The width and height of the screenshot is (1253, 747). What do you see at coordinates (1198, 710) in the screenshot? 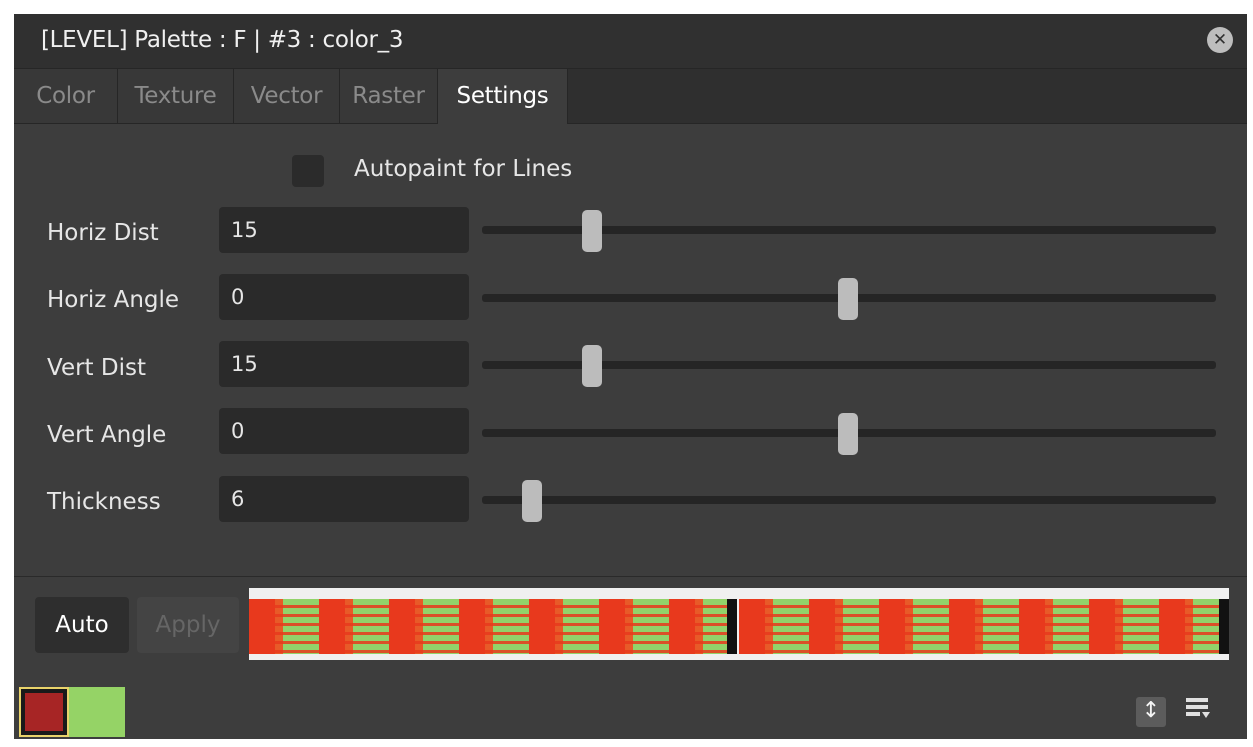
I see `list-menu-icon` at bounding box center [1198, 710].